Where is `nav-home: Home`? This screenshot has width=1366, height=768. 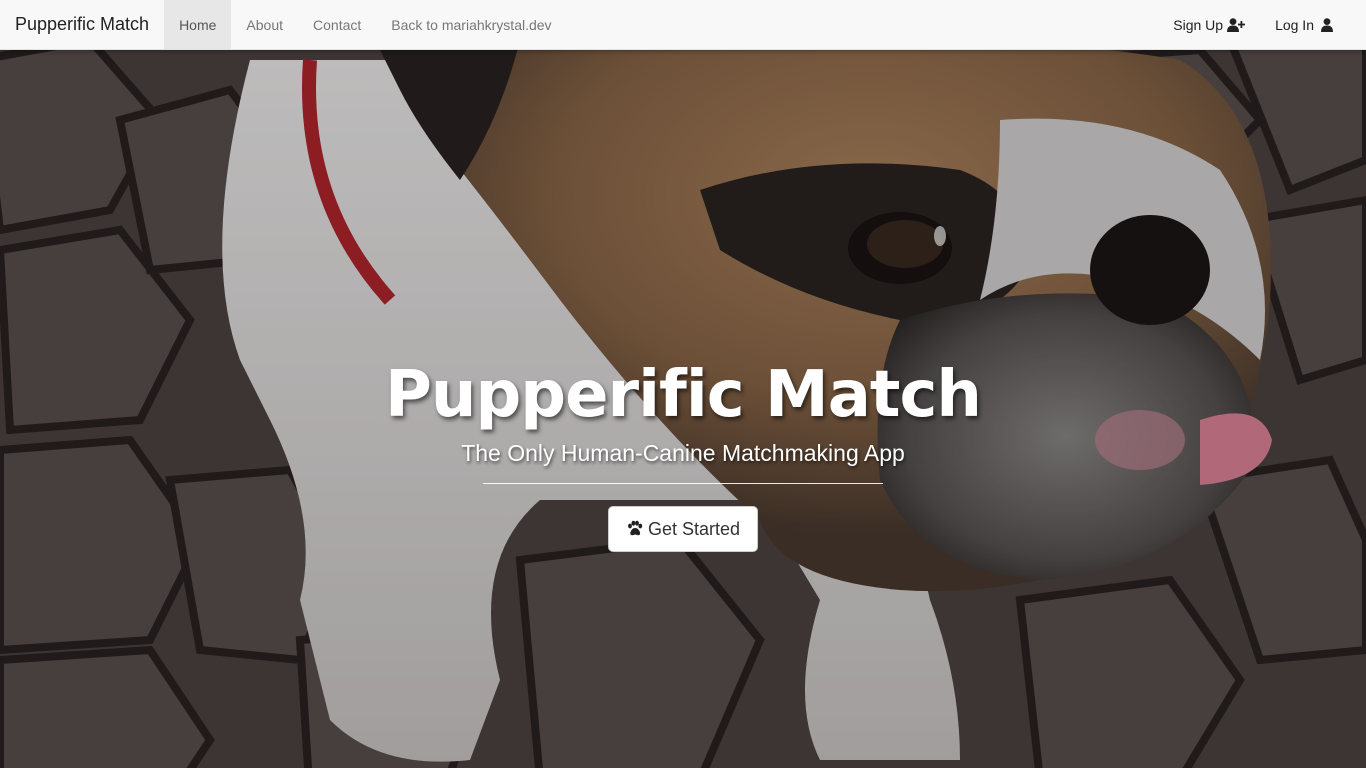
nav-home: Home is located at coordinates (198, 24).